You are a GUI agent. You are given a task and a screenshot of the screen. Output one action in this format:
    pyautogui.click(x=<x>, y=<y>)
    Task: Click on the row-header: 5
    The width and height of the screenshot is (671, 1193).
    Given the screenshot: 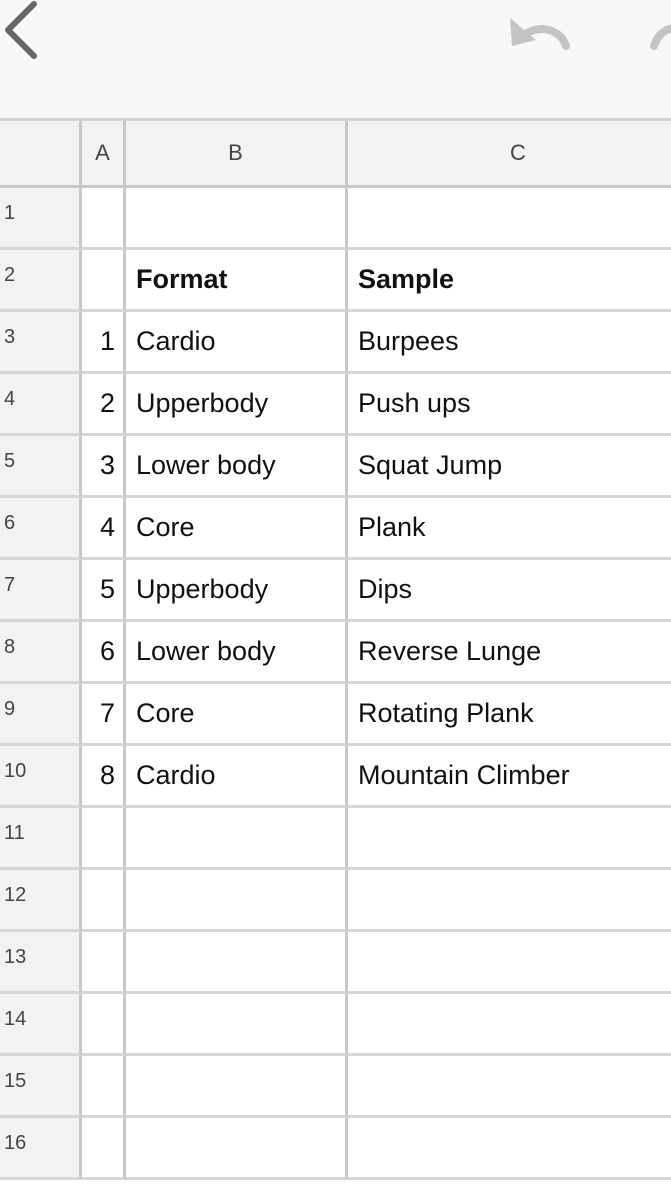 What is the action you would take?
    pyautogui.click(x=41, y=467)
    